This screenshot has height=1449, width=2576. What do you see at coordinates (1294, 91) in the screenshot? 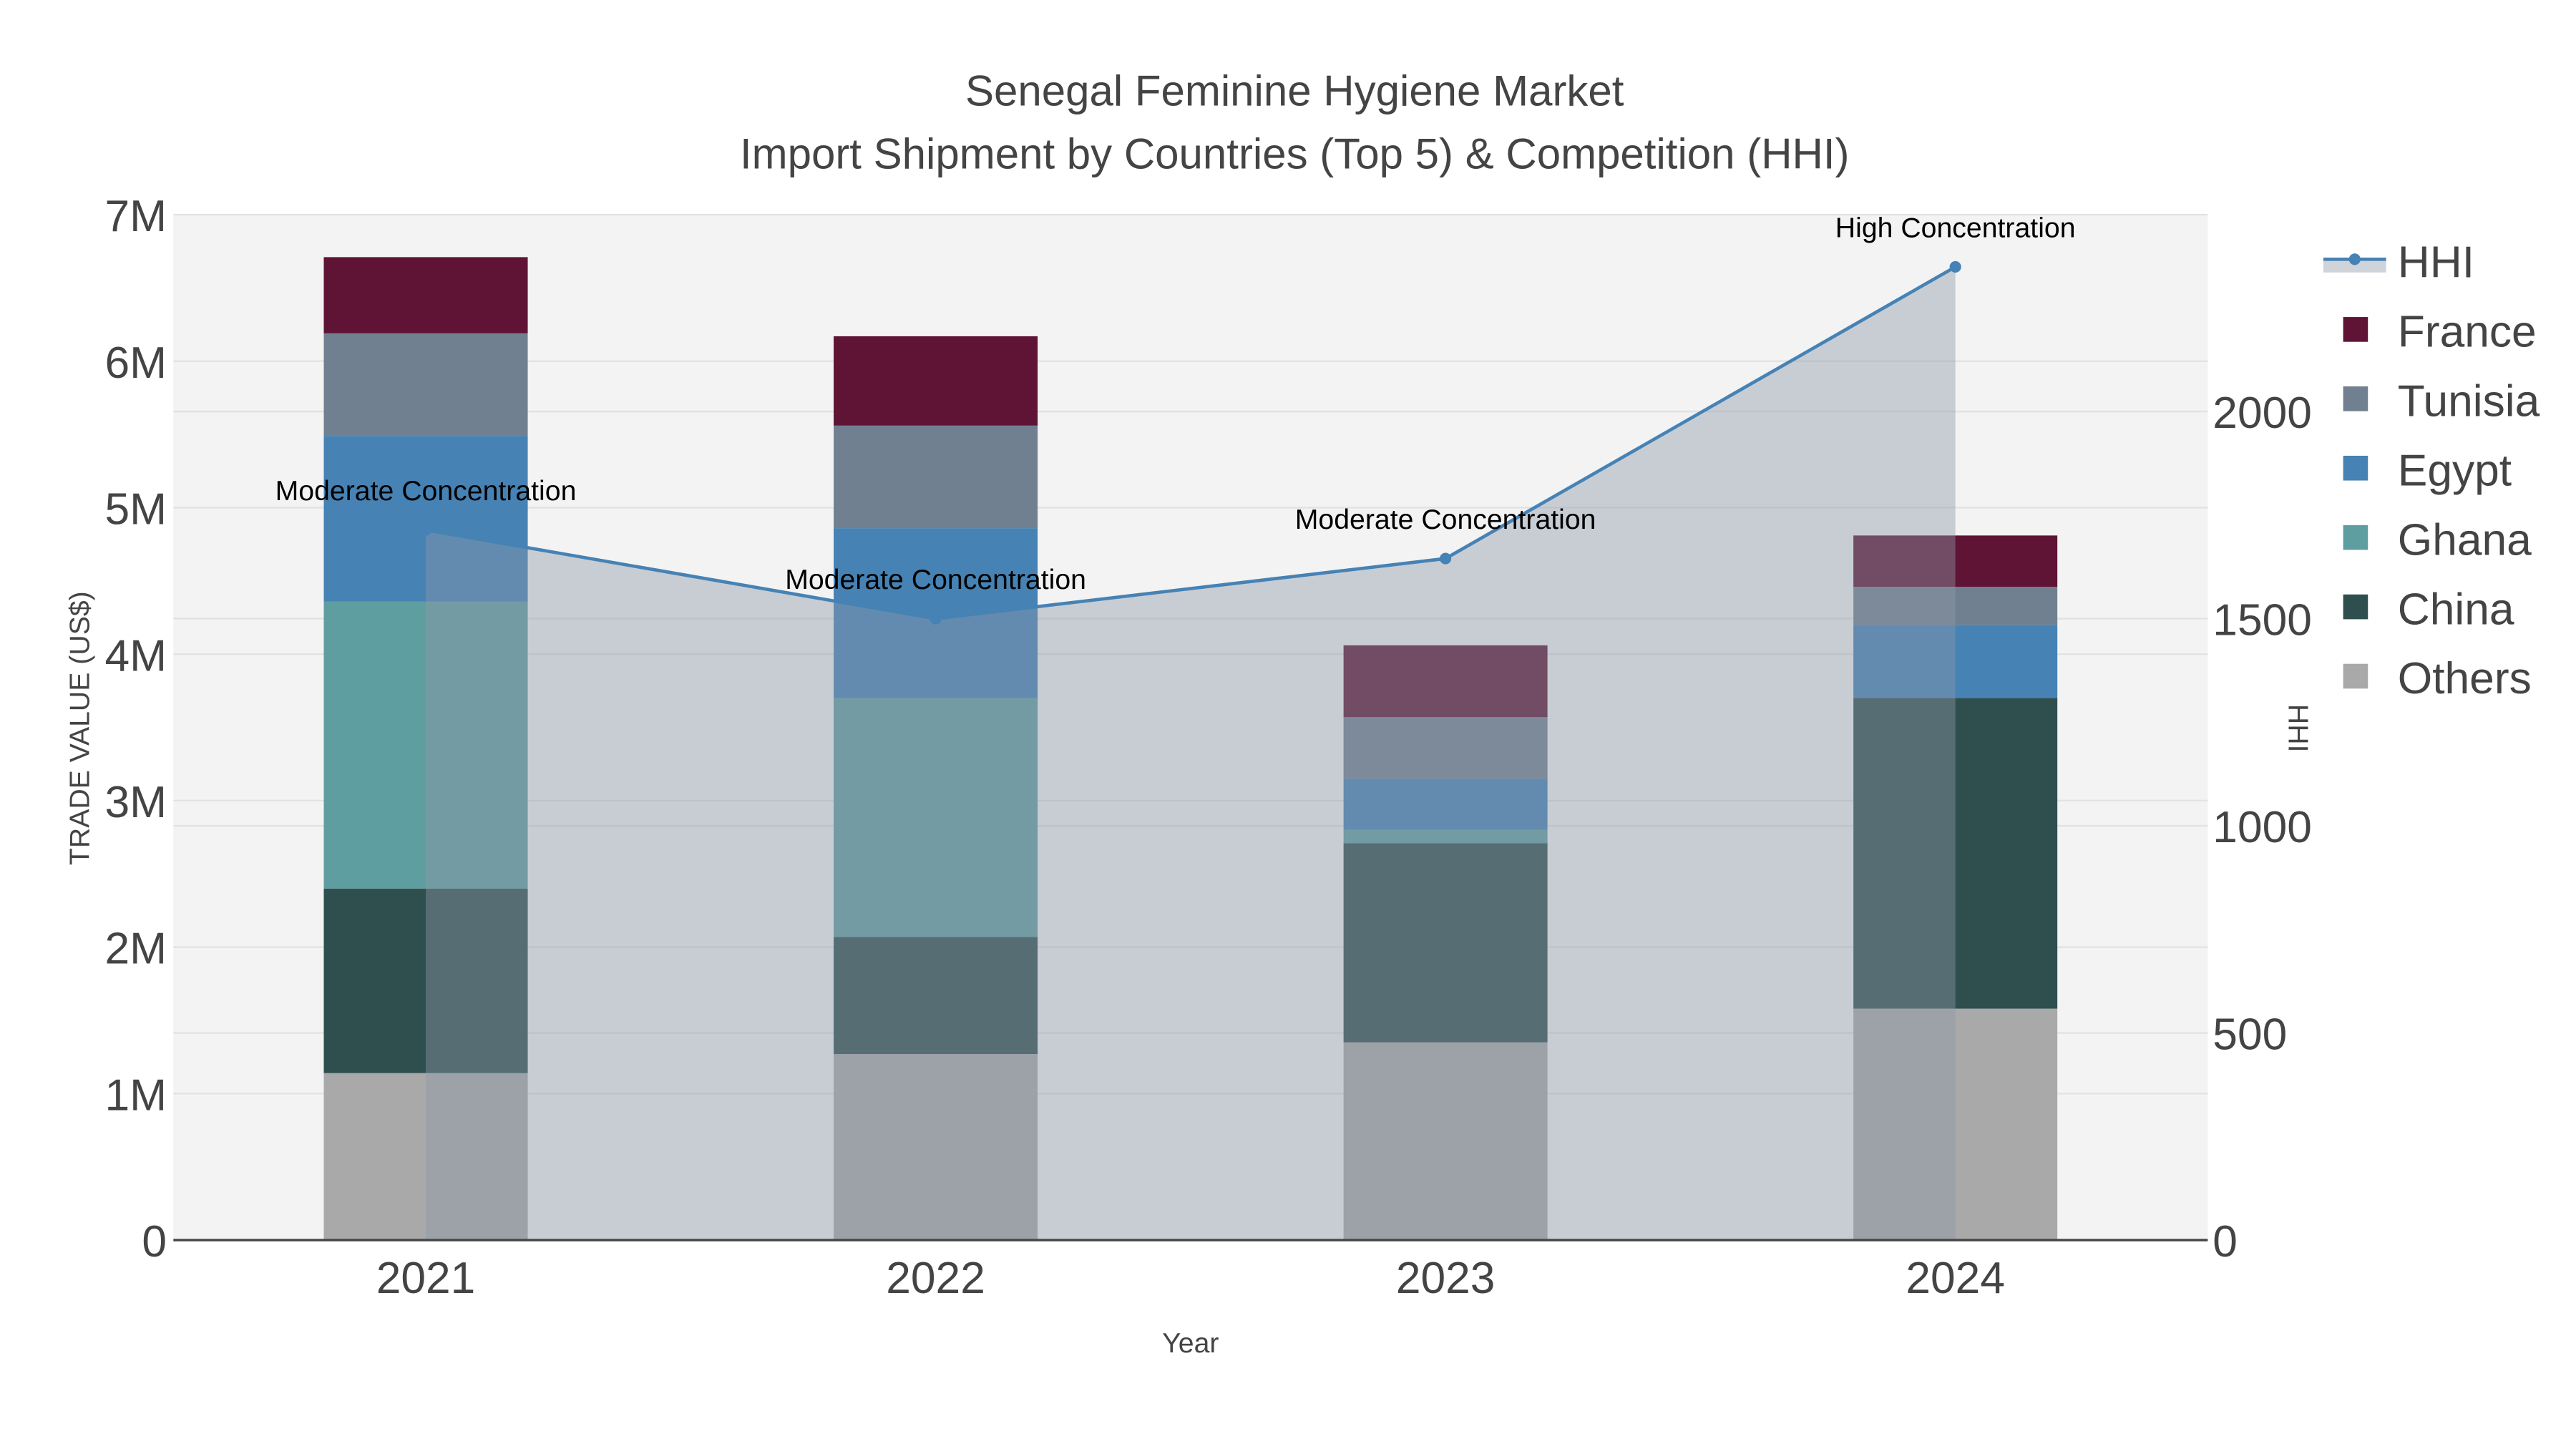
I see `chart-title: Senegal Feminine Hygiene Market` at bounding box center [1294, 91].